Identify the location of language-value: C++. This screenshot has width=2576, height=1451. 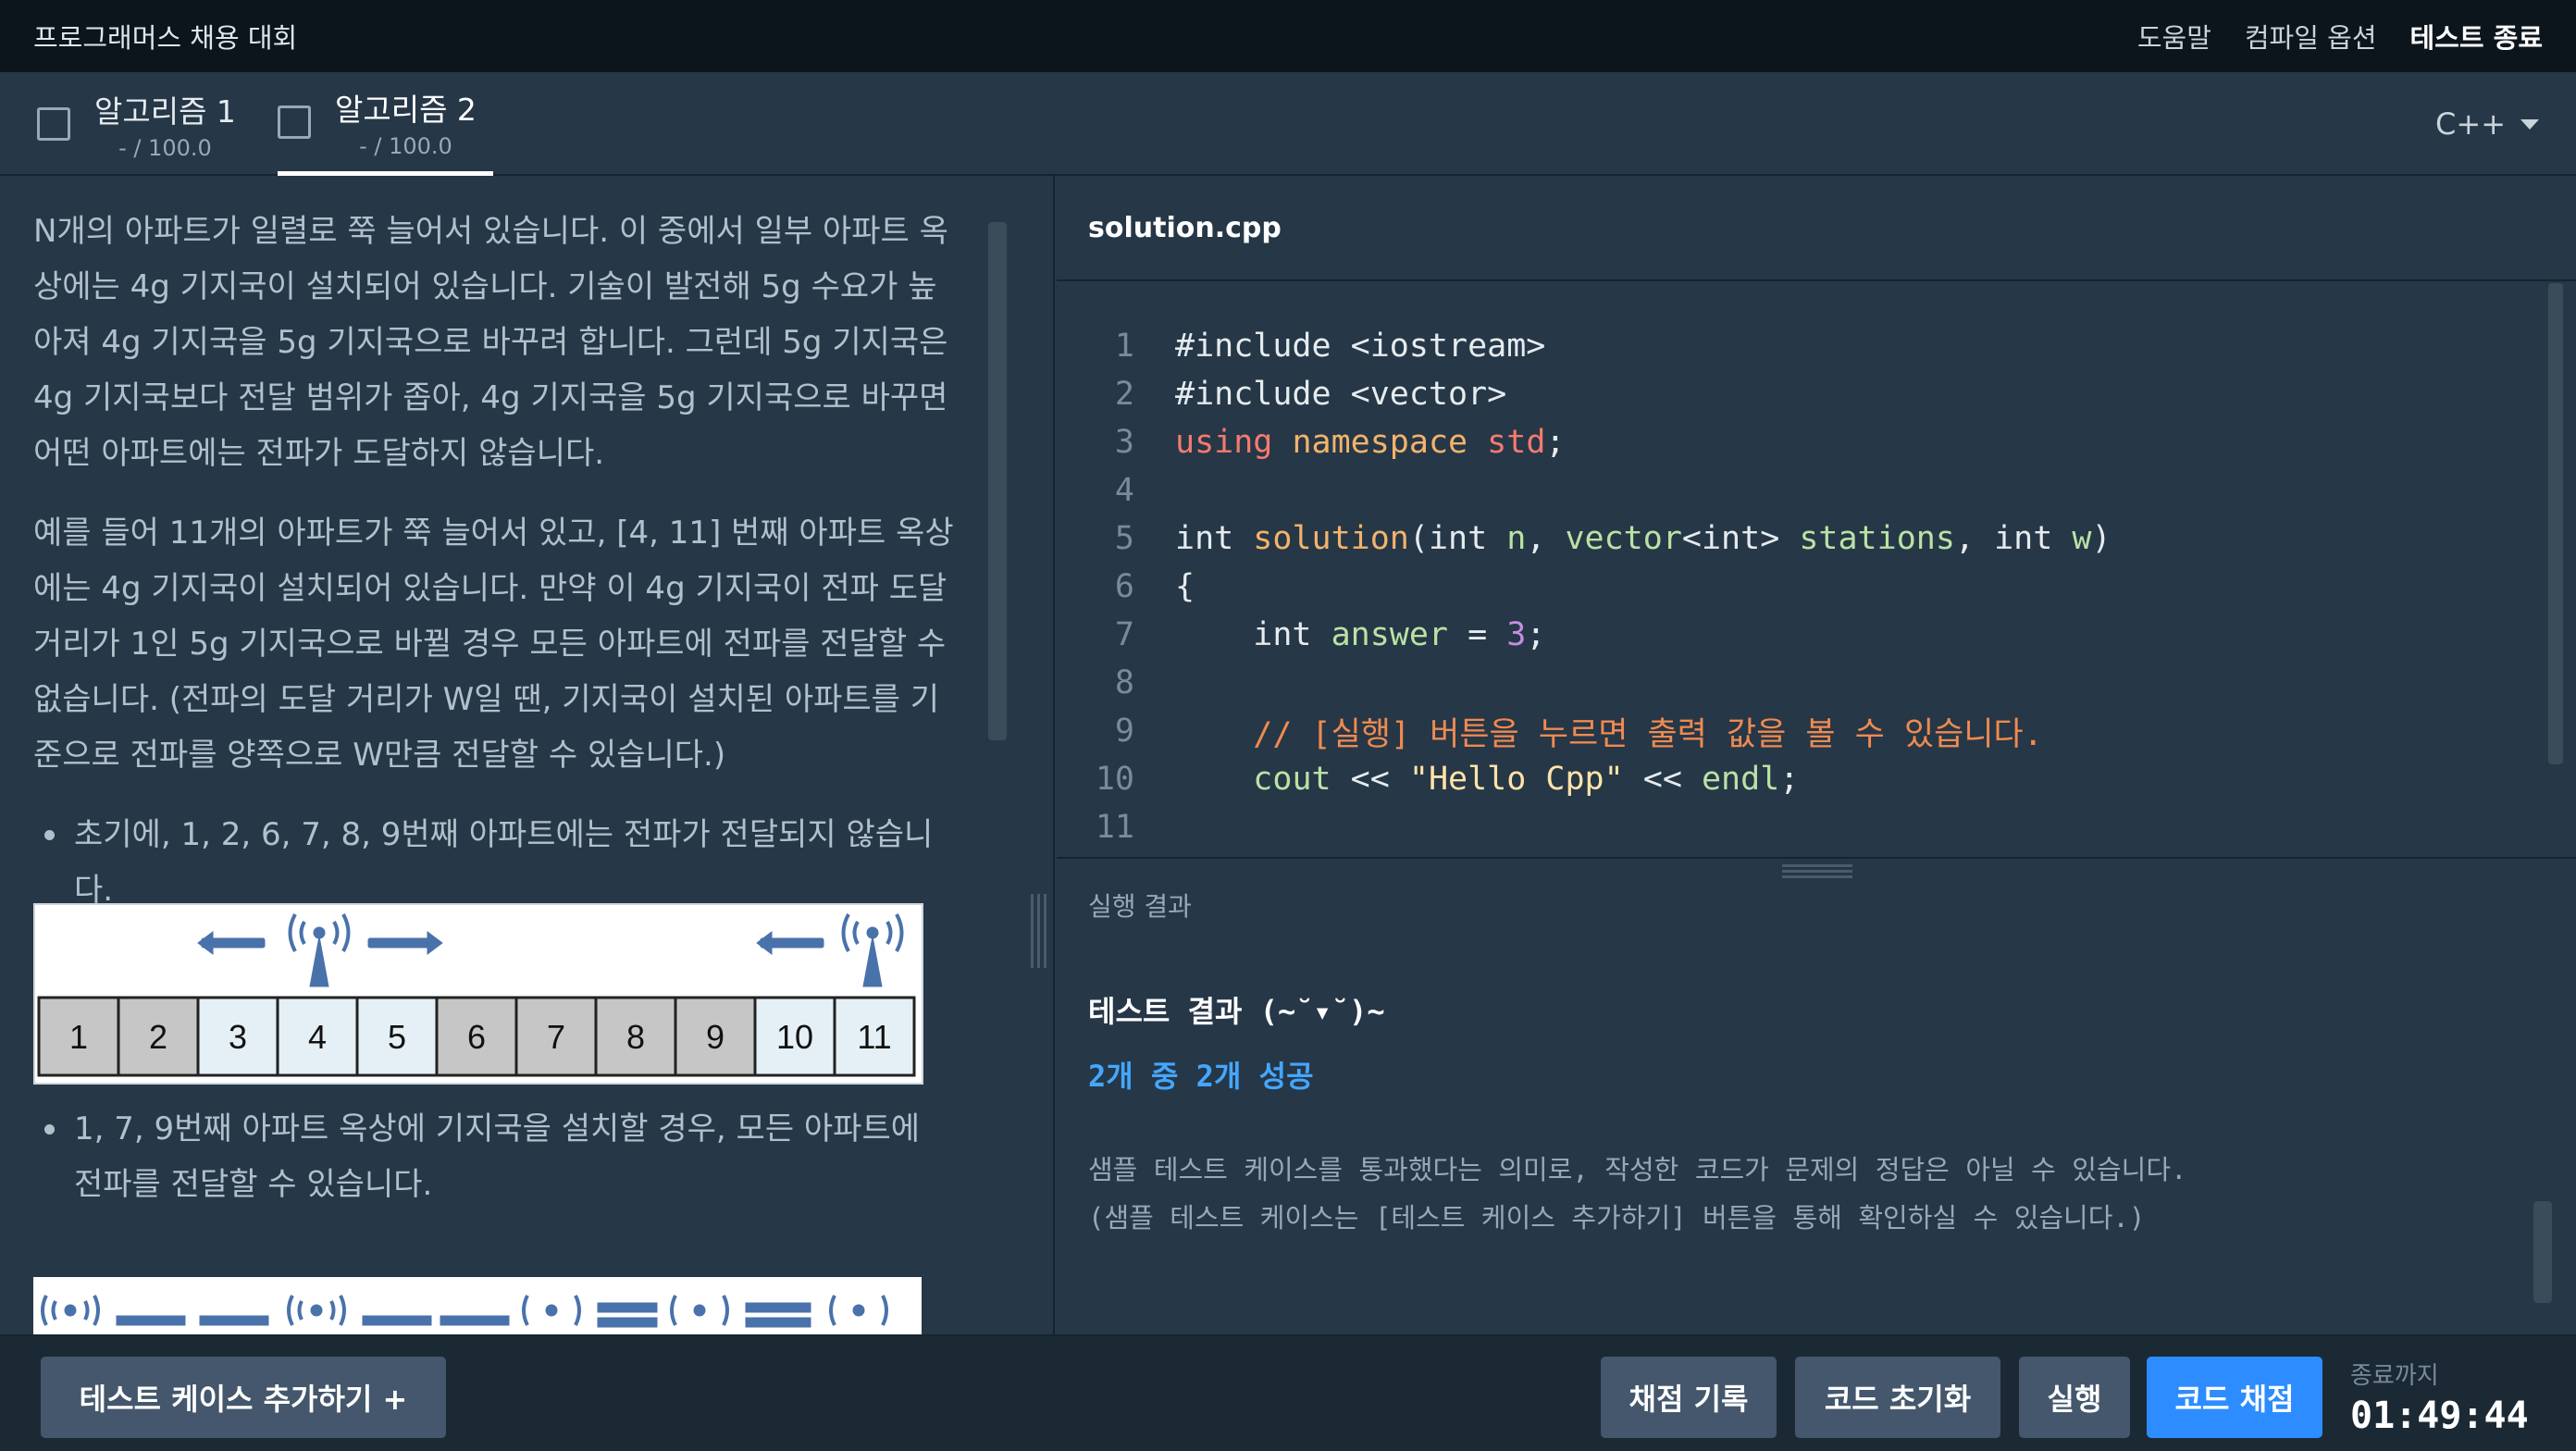
(2470, 124).